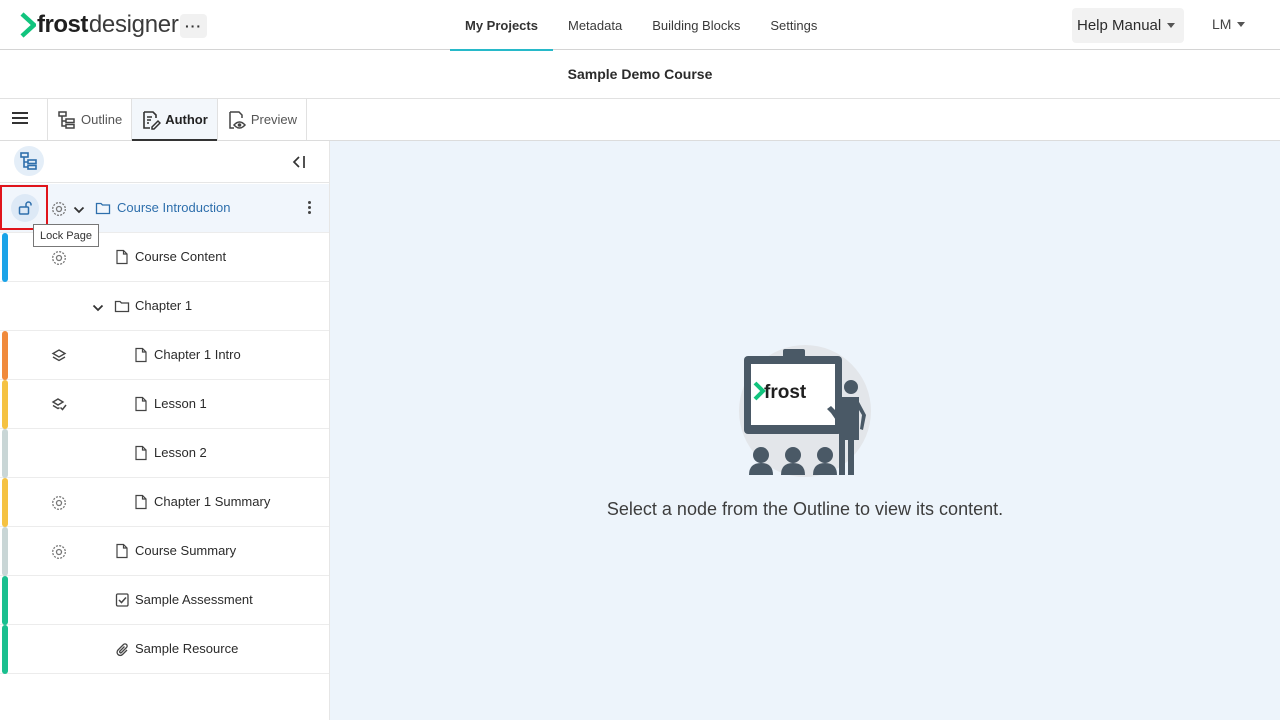  What do you see at coordinates (696, 25) in the screenshot?
I see `nav-tab-building-blocks: Building Blocks` at bounding box center [696, 25].